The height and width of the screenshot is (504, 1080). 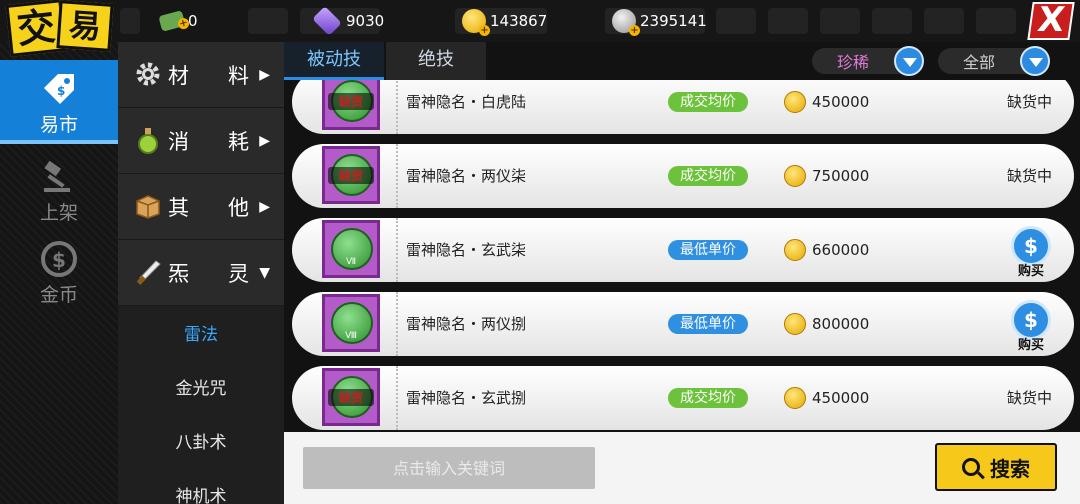 I want to click on logo-char-2: 易, so click(x=85, y=26).